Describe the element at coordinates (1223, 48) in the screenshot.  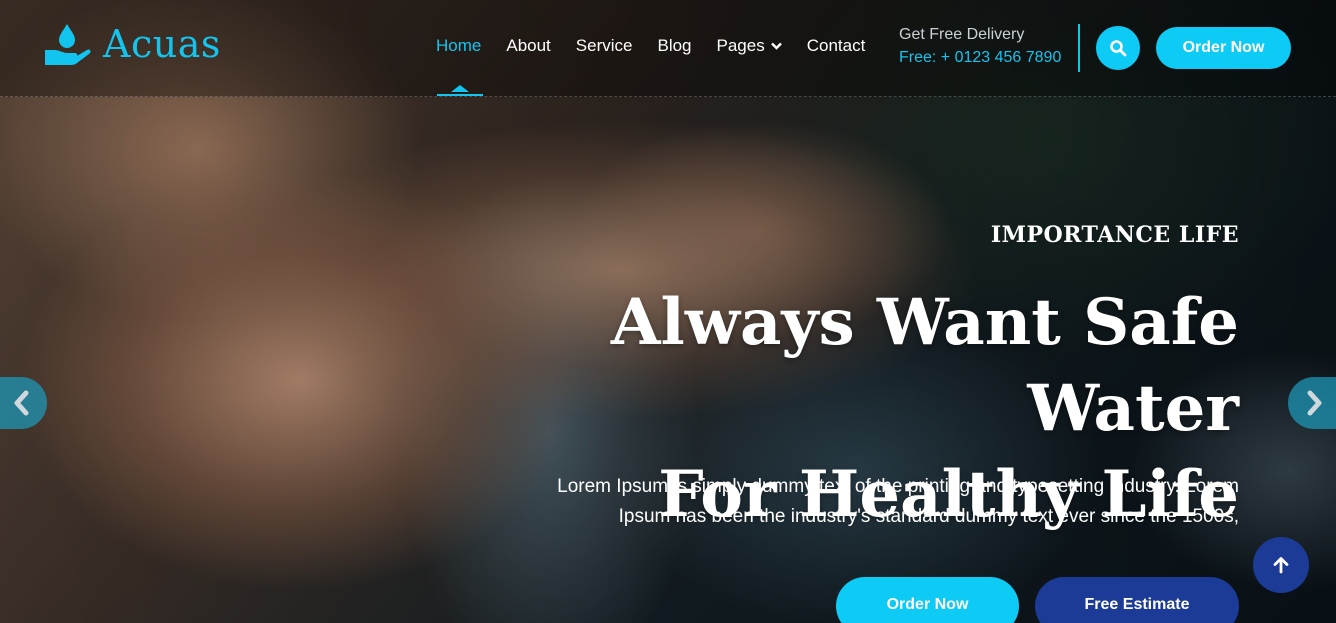
I see `header-order-button: Order Now` at that location.